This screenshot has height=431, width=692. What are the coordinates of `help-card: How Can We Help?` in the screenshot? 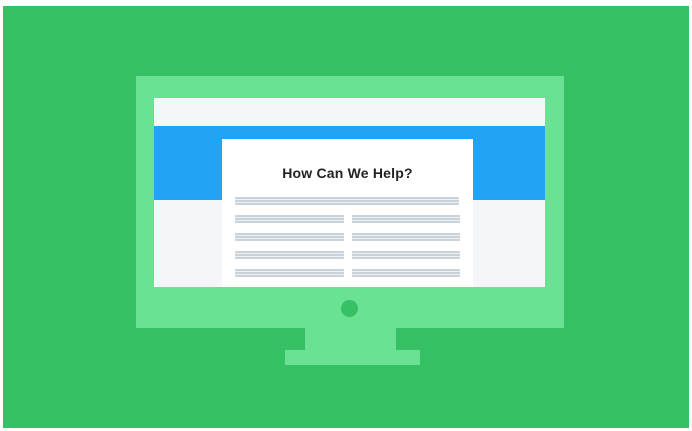 It's located at (347, 213).